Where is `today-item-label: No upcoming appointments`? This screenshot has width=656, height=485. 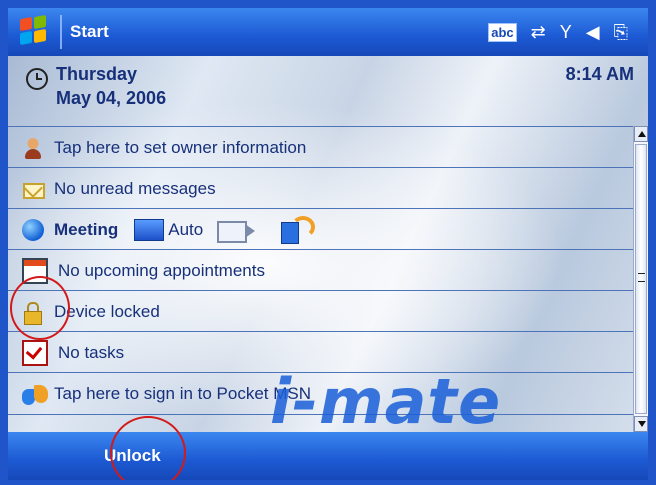
today-item-label: No upcoming appointments is located at coordinates (161, 270).